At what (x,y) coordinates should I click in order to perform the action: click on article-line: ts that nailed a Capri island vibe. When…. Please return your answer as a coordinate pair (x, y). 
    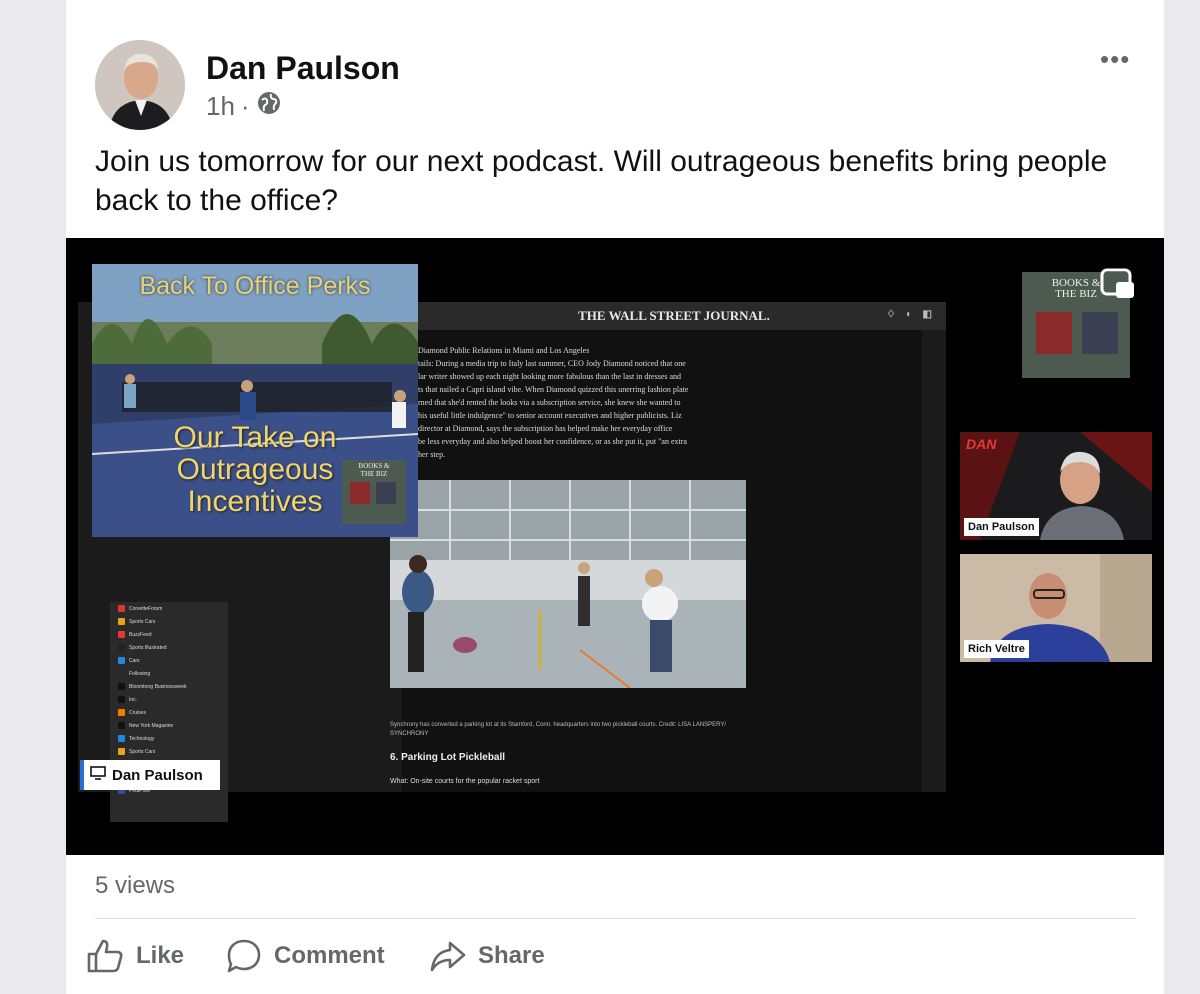
    Looking at the image, I should click on (553, 389).